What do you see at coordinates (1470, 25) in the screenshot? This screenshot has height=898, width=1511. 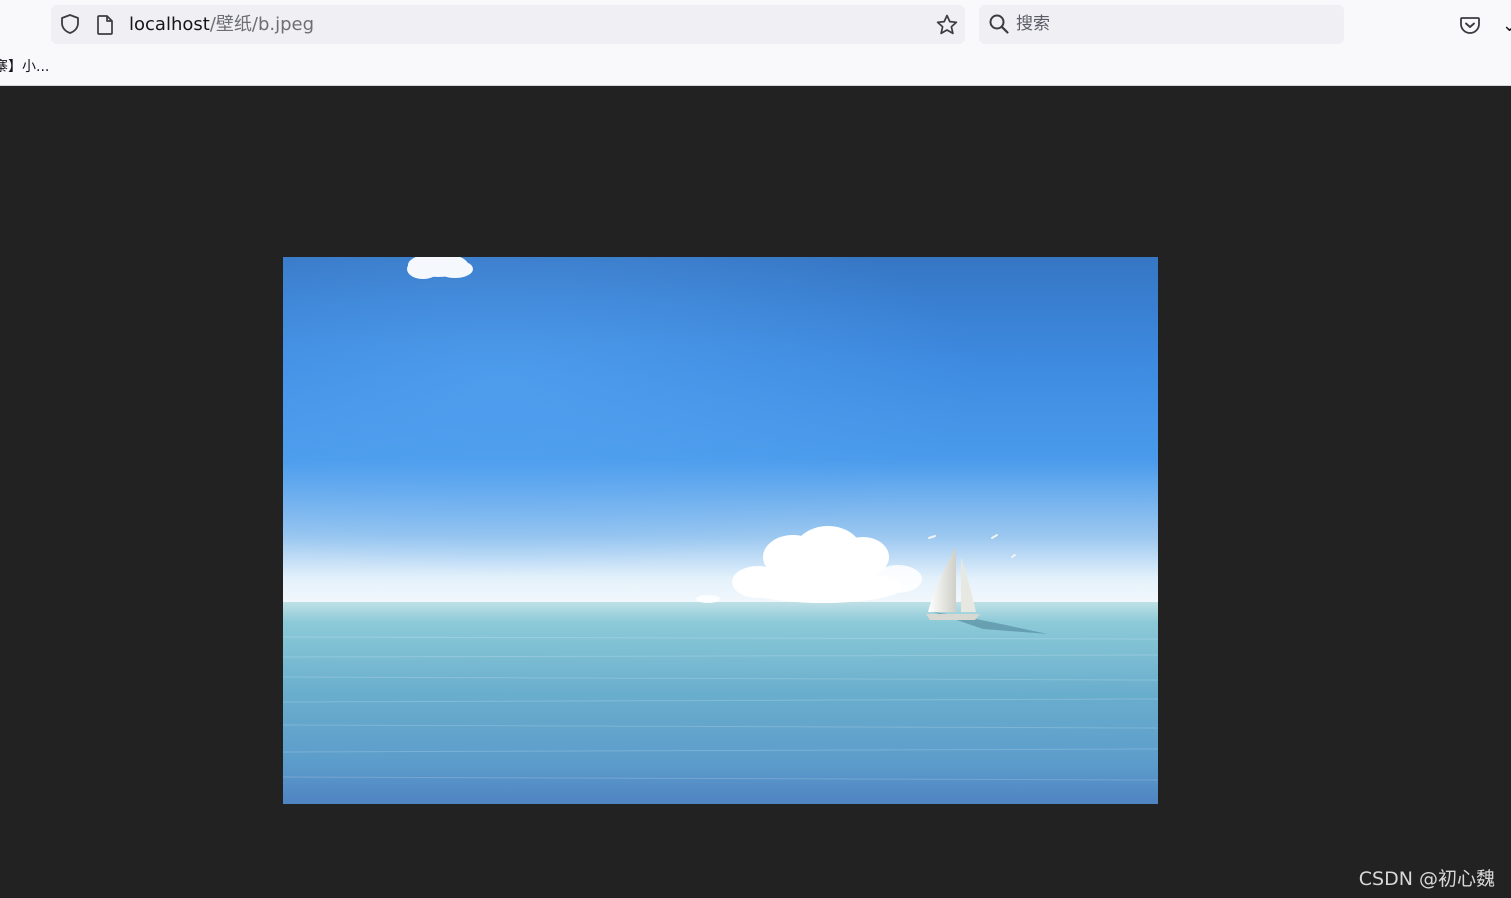 I see `pocket-icon` at bounding box center [1470, 25].